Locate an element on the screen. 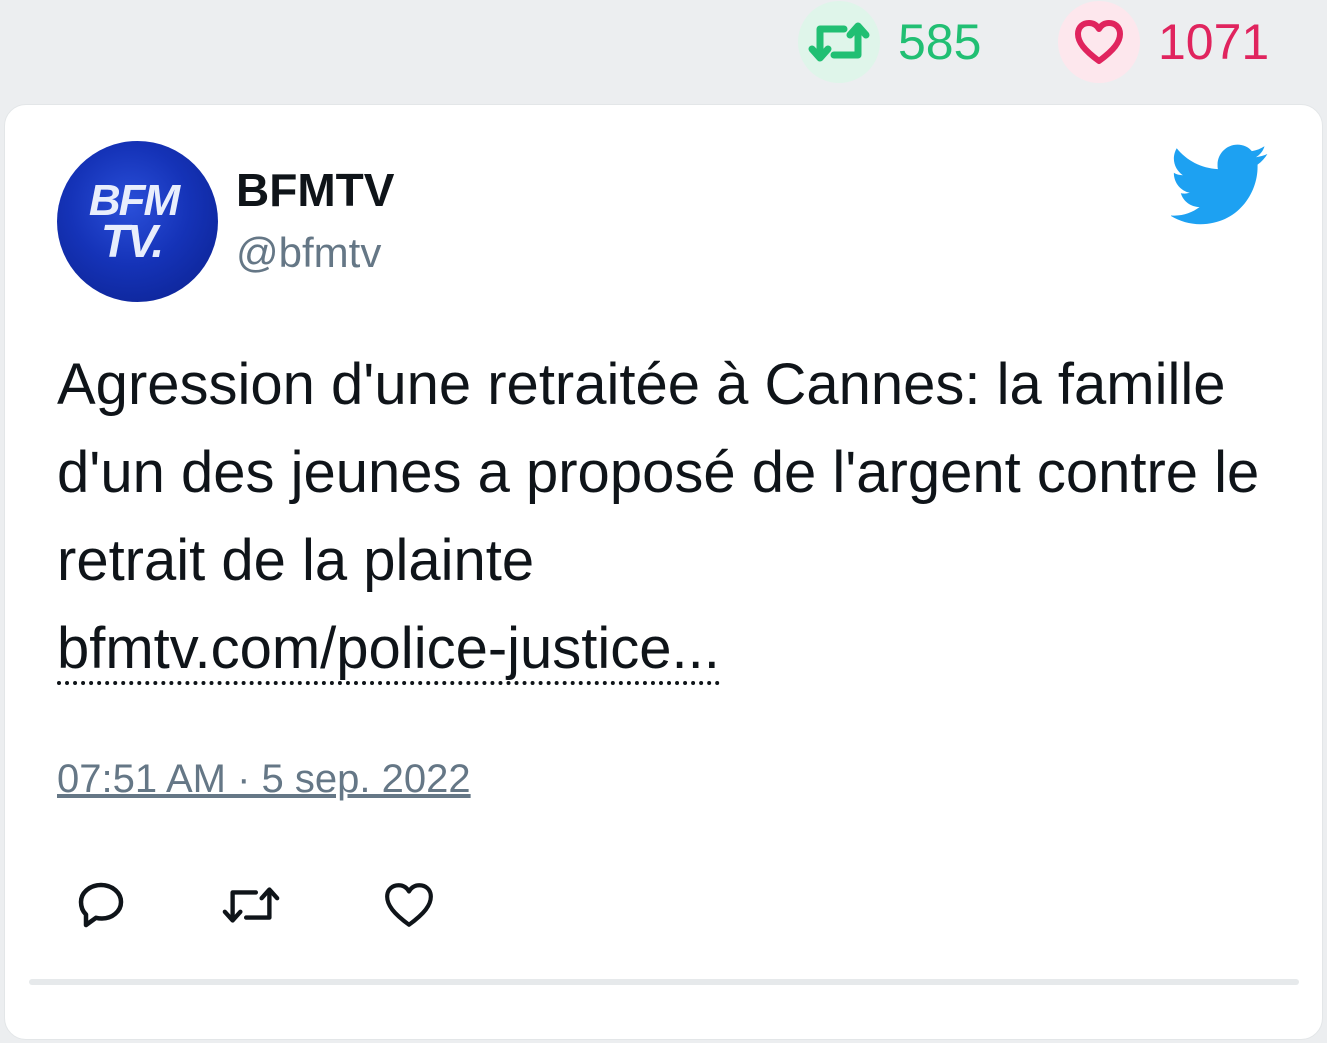  retweet-button is located at coordinates (251, 905).